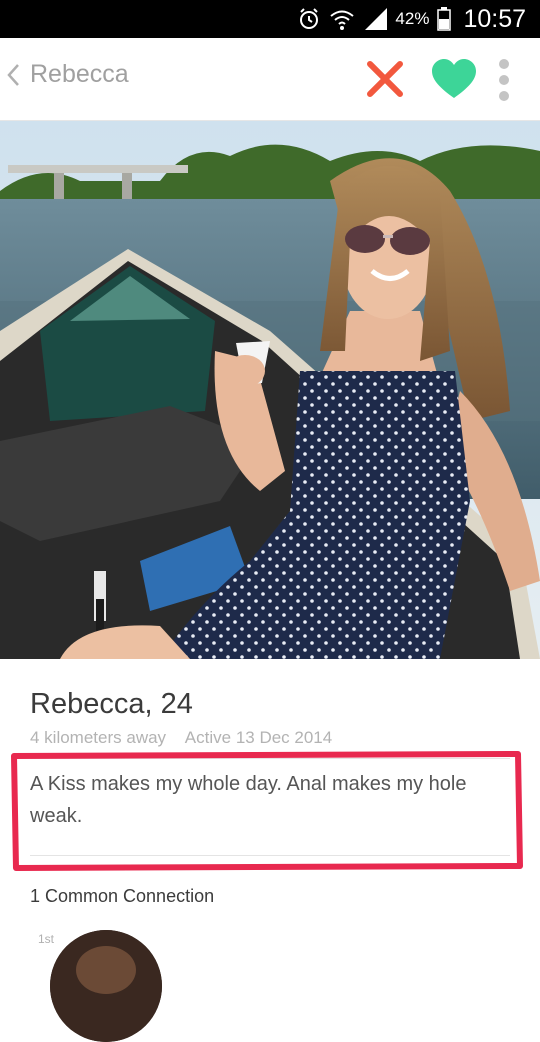  What do you see at coordinates (494, 18) in the screenshot?
I see `clock: 10:57` at bounding box center [494, 18].